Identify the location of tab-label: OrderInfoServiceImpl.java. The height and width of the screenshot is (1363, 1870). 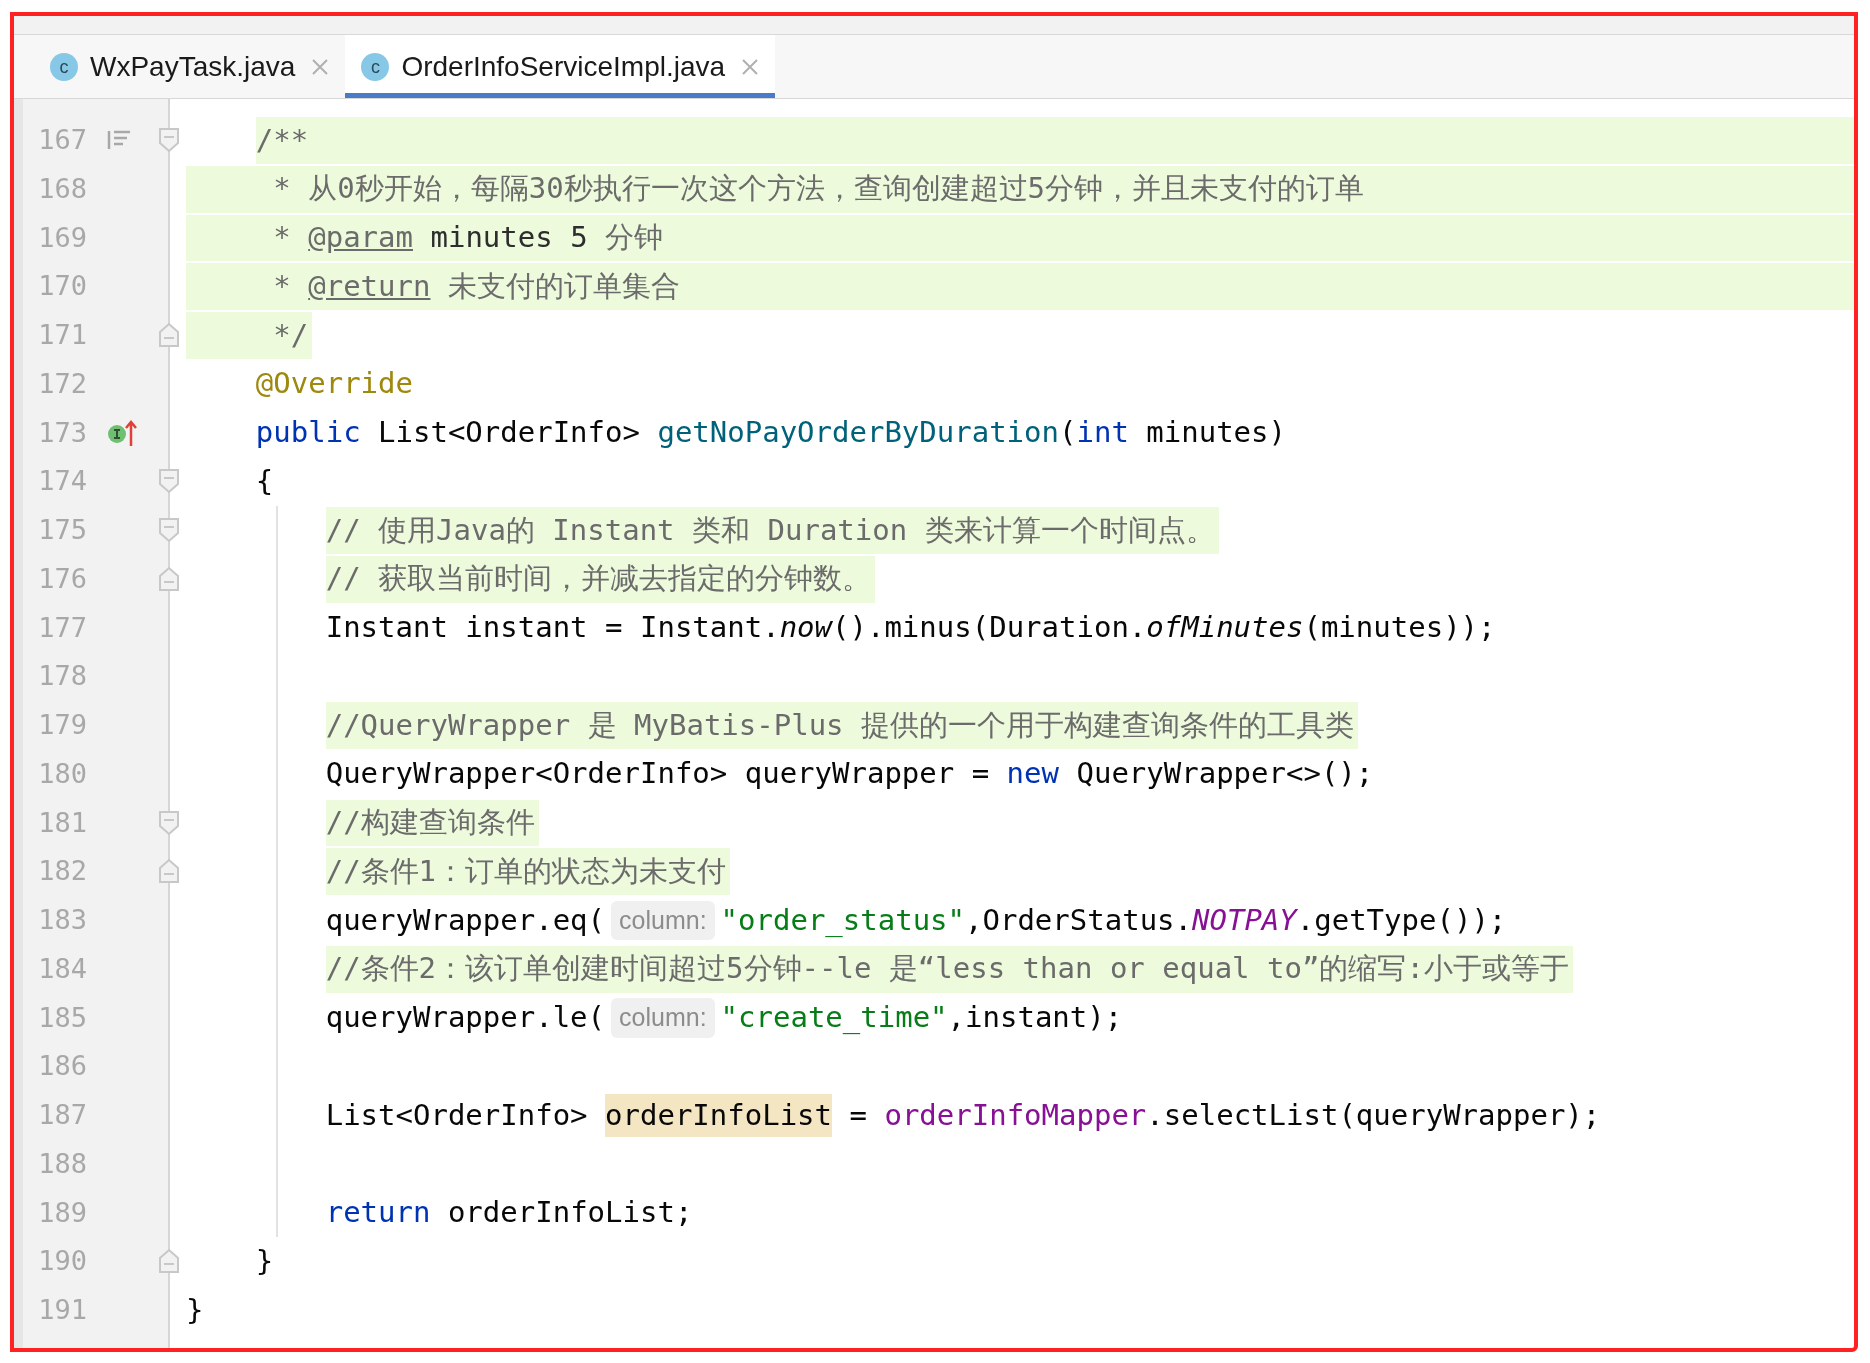
(563, 66).